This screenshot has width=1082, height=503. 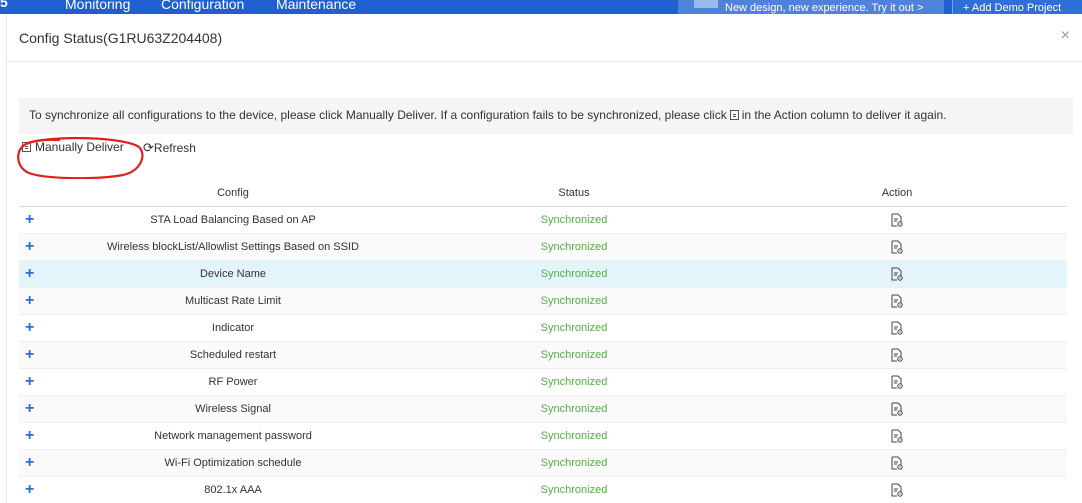 I want to click on config-name: Indicator, so click(x=233, y=328).